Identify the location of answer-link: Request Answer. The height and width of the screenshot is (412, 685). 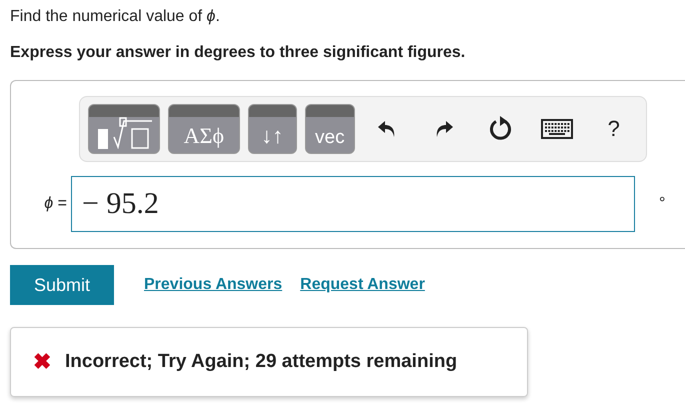
(362, 285).